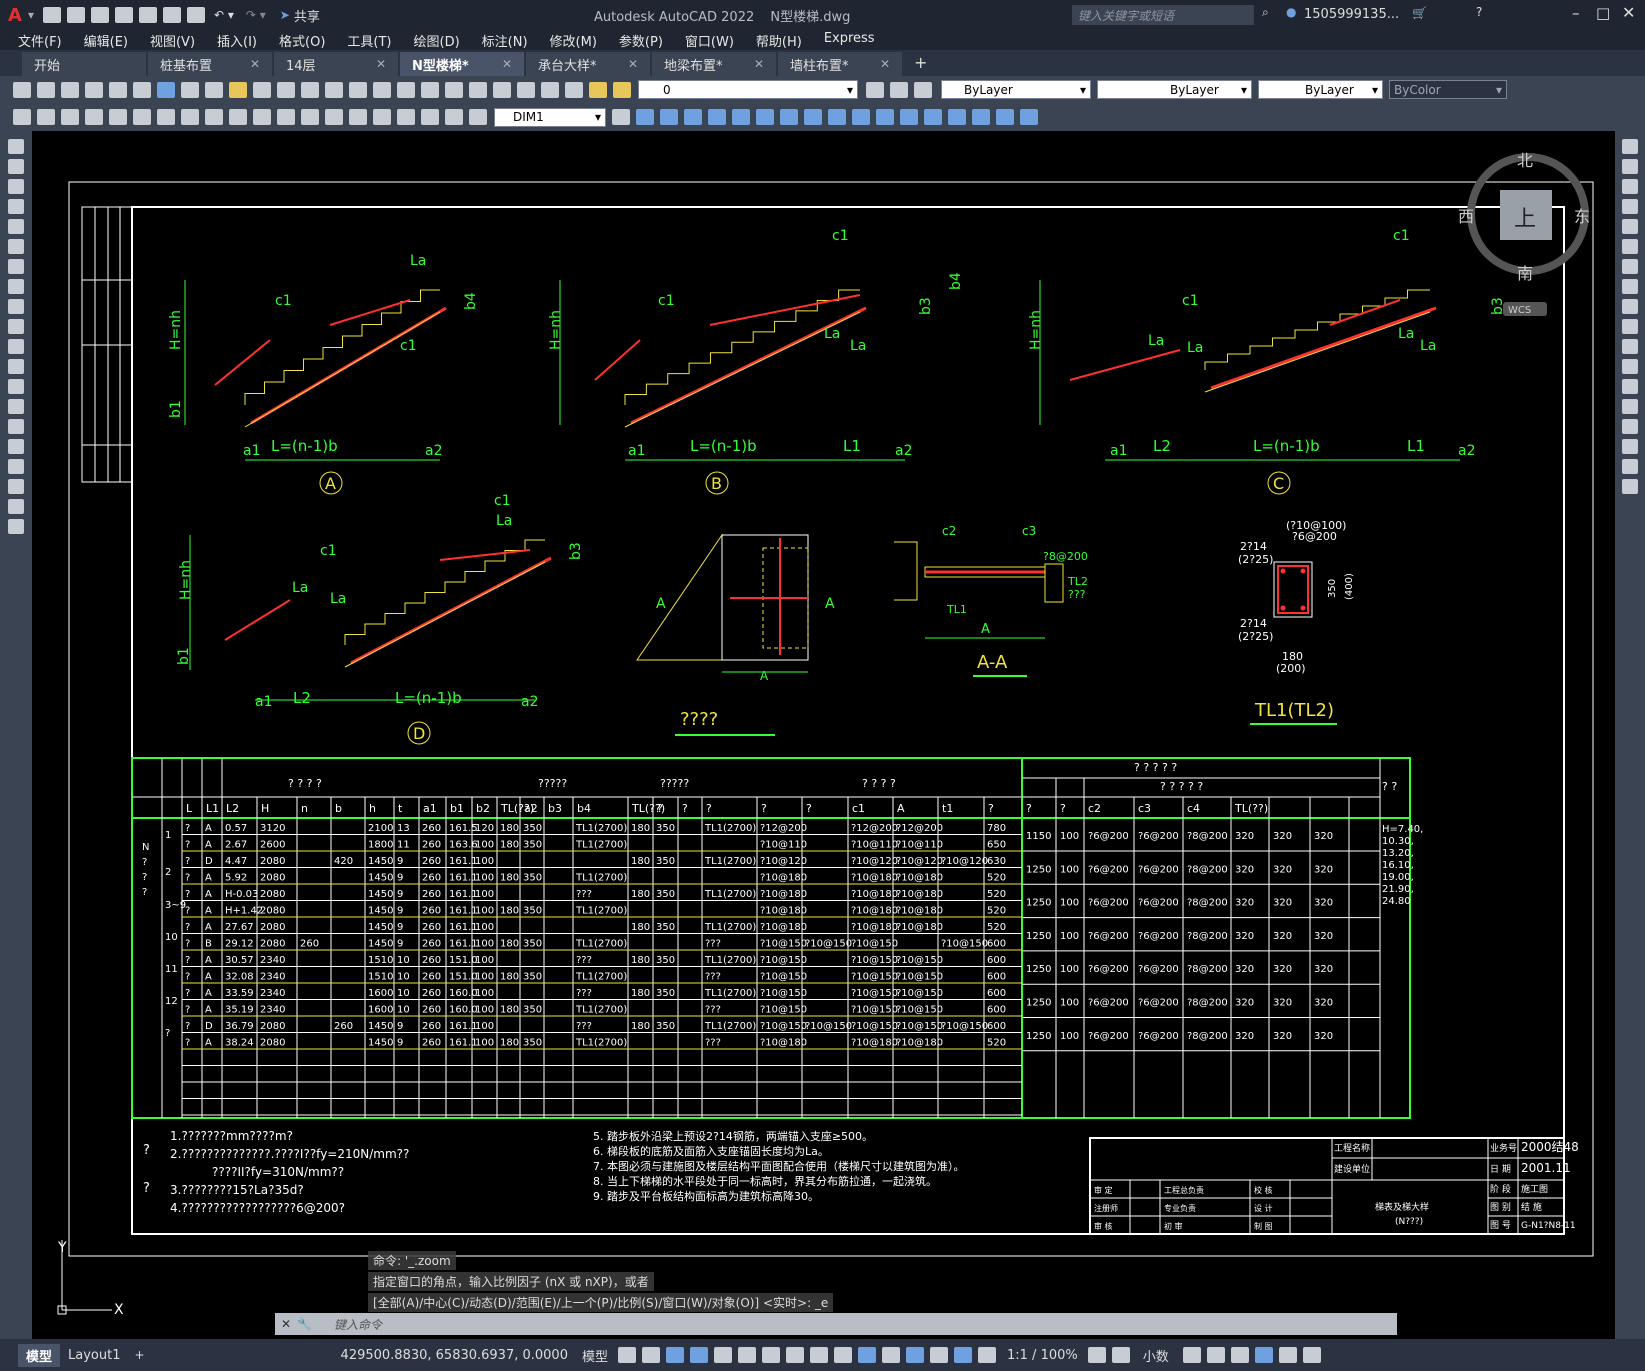 This screenshot has width=1645, height=1371. What do you see at coordinates (789, 117) in the screenshot?
I see `solid-pyramid-icon` at bounding box center [789, 117].